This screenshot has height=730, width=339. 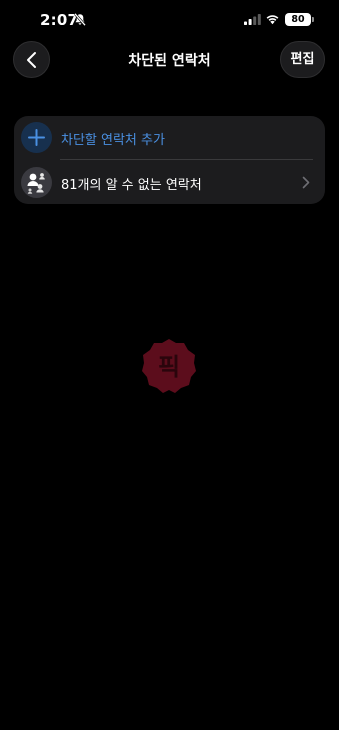 I want to click on status-bar: 2:07 80, so click(x=169, y=20).